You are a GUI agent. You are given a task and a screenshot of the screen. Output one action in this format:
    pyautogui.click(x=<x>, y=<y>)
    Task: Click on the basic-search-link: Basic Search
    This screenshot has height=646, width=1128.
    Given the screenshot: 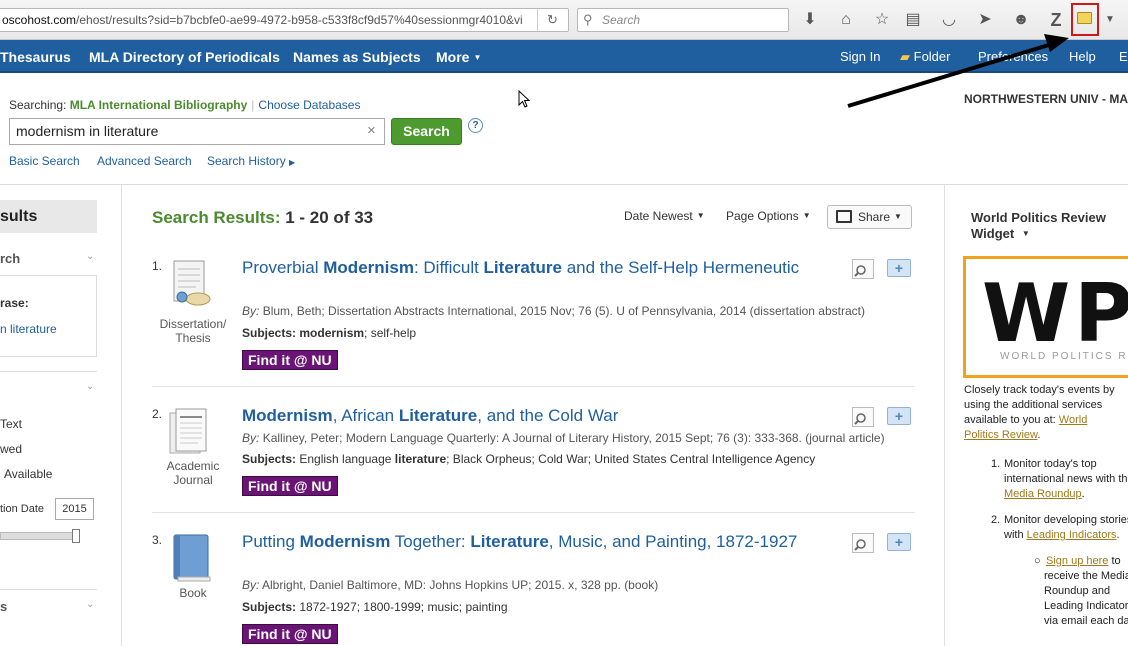 What is the action you would take?
    pyautogui.click(x=44, y=161)
    